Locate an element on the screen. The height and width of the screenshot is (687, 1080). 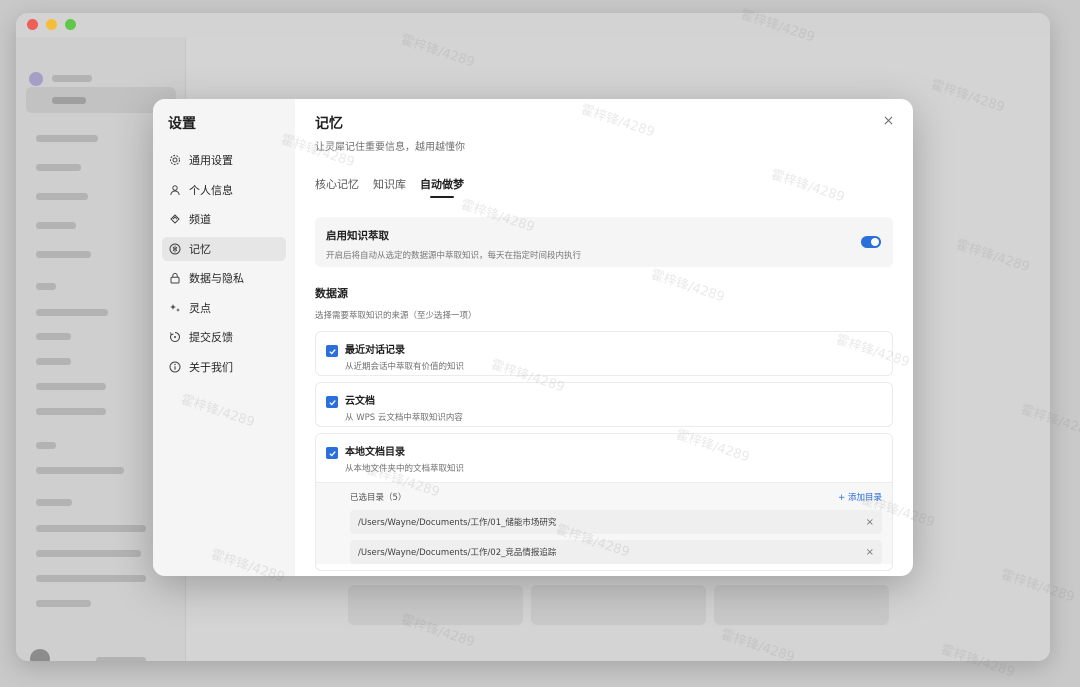
nav-item-general: 通用设置 is located at coordinates (224, 160).